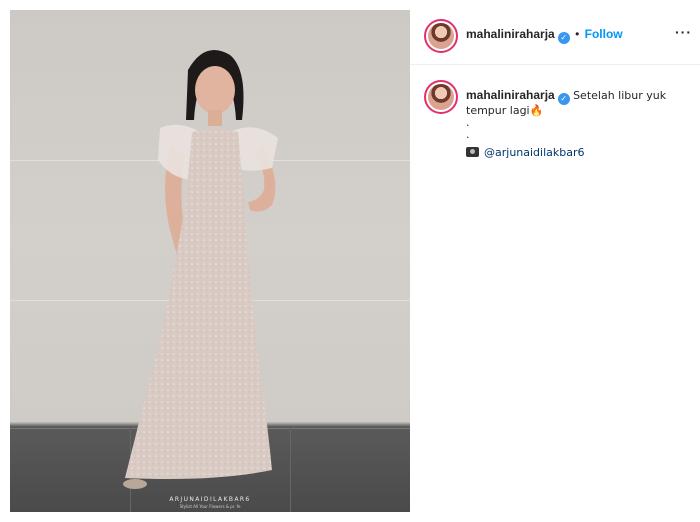 This screenshot has width=700, height=522. I want to click on caption-username: mahaliniraharja, so click(510, 95).